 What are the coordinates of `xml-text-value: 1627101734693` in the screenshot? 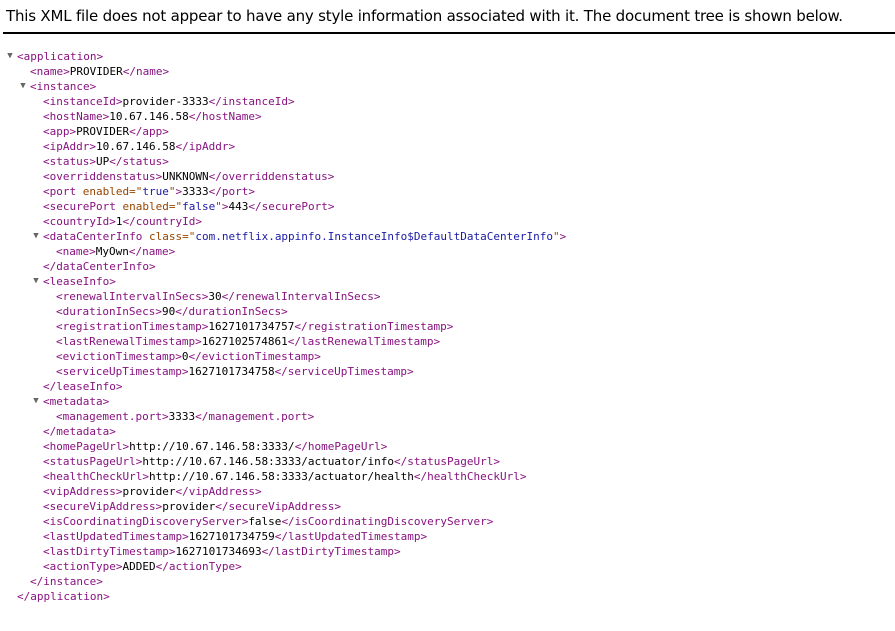 It's located at (218, 551).